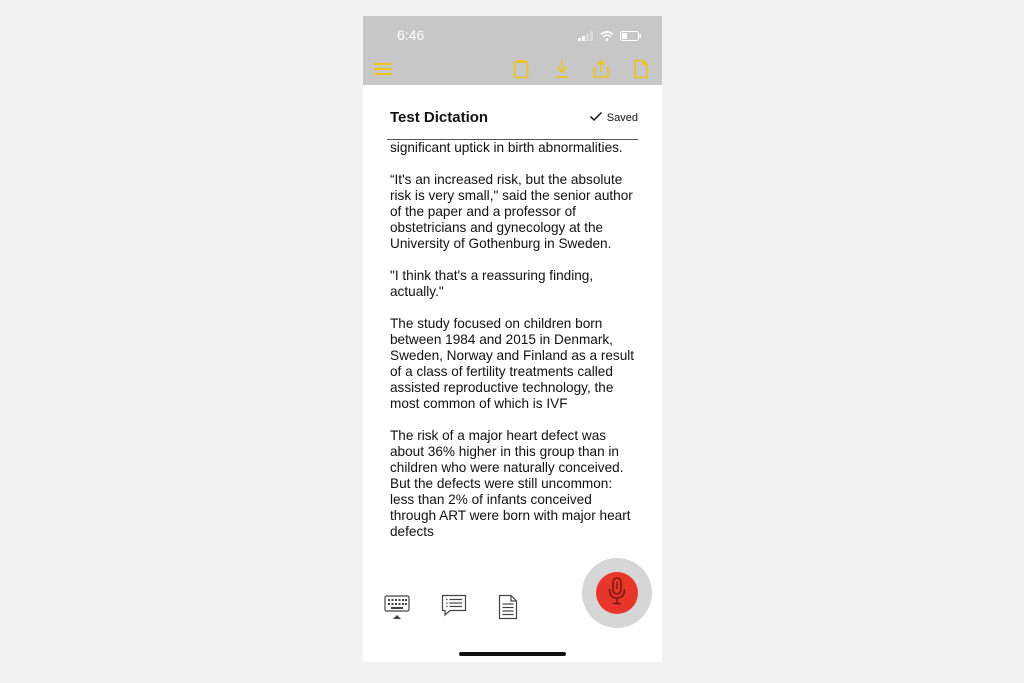 Image resolution: width=1024 pixels, height=683 pixels. I want to click on document-title: Test Dictation, so click(439, 117).